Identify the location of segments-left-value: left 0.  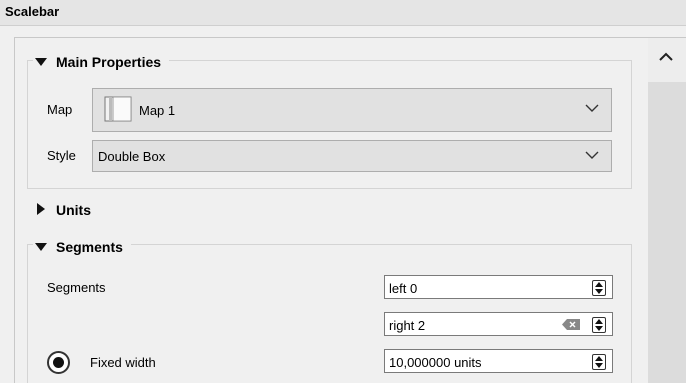
(403, 288).